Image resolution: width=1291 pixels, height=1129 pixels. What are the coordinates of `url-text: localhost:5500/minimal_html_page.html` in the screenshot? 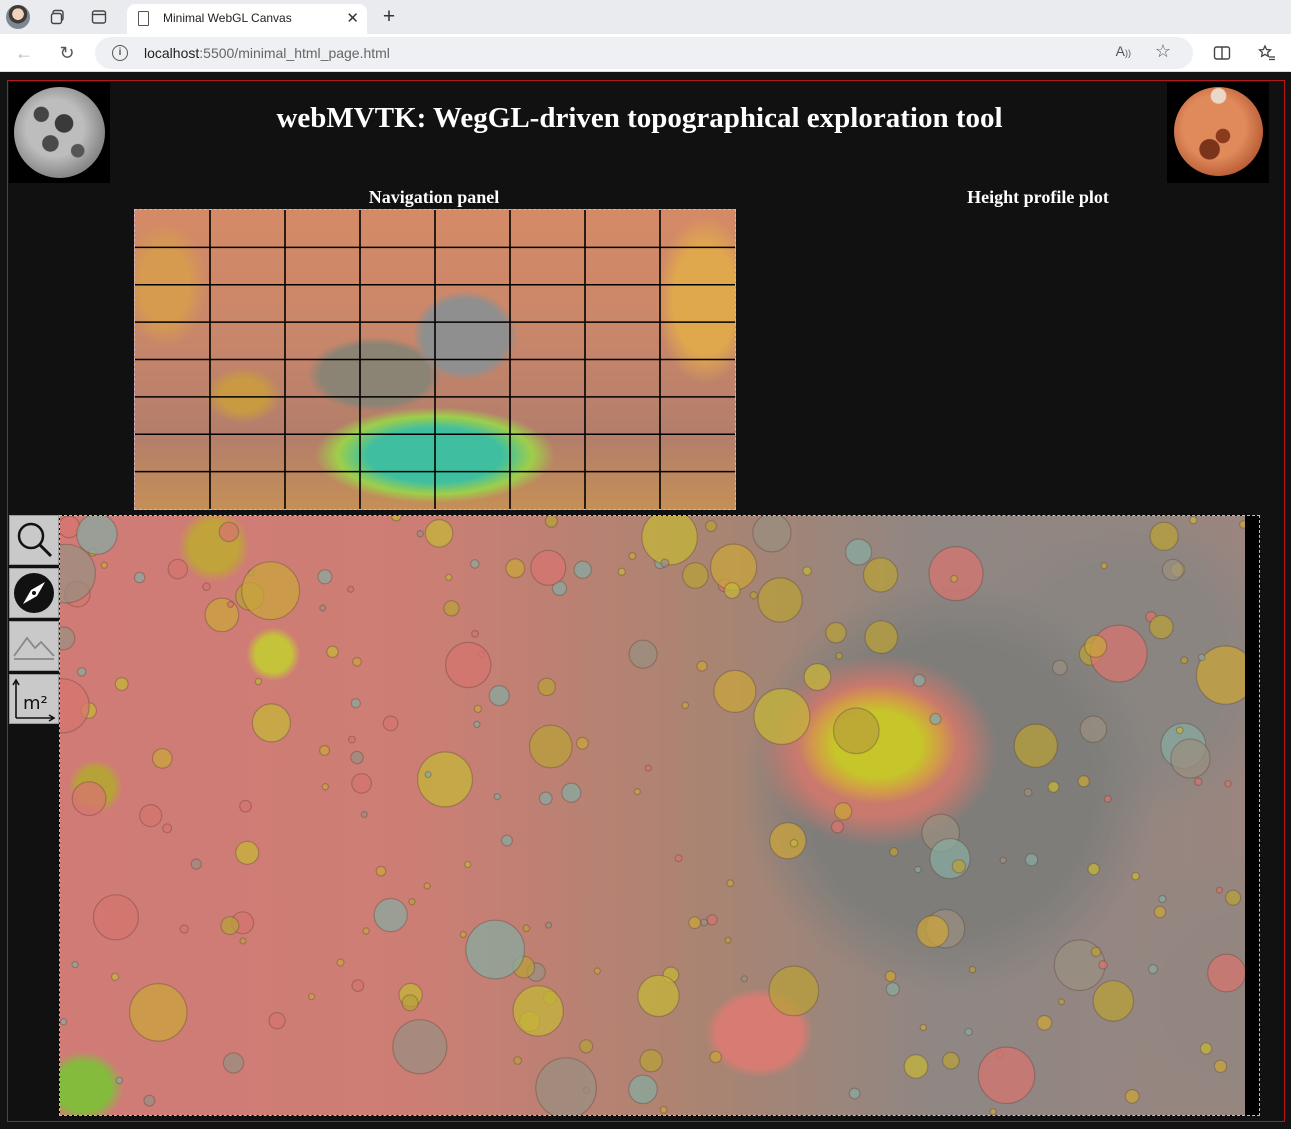 It's located at (267, 53).